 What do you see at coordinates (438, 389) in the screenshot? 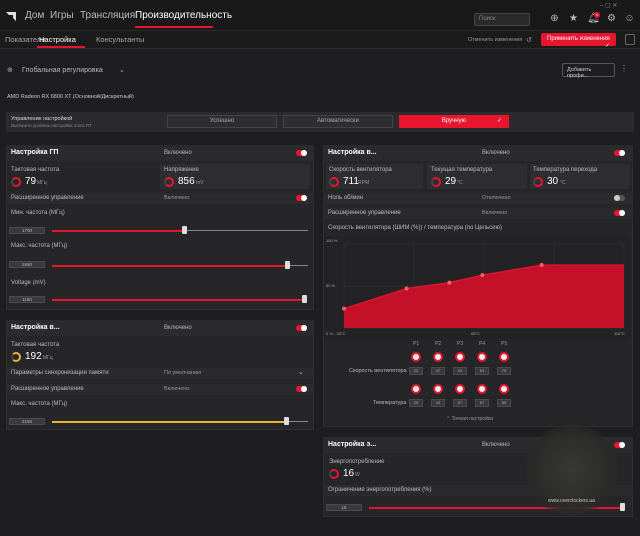
I see `temp-dial-p2` at bounding box center [438, 389].